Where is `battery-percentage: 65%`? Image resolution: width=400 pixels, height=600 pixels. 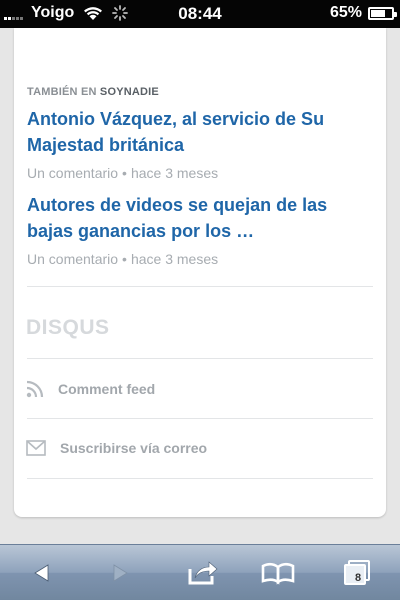
battery-percentage: 65% is located at coordinates (345, 12).